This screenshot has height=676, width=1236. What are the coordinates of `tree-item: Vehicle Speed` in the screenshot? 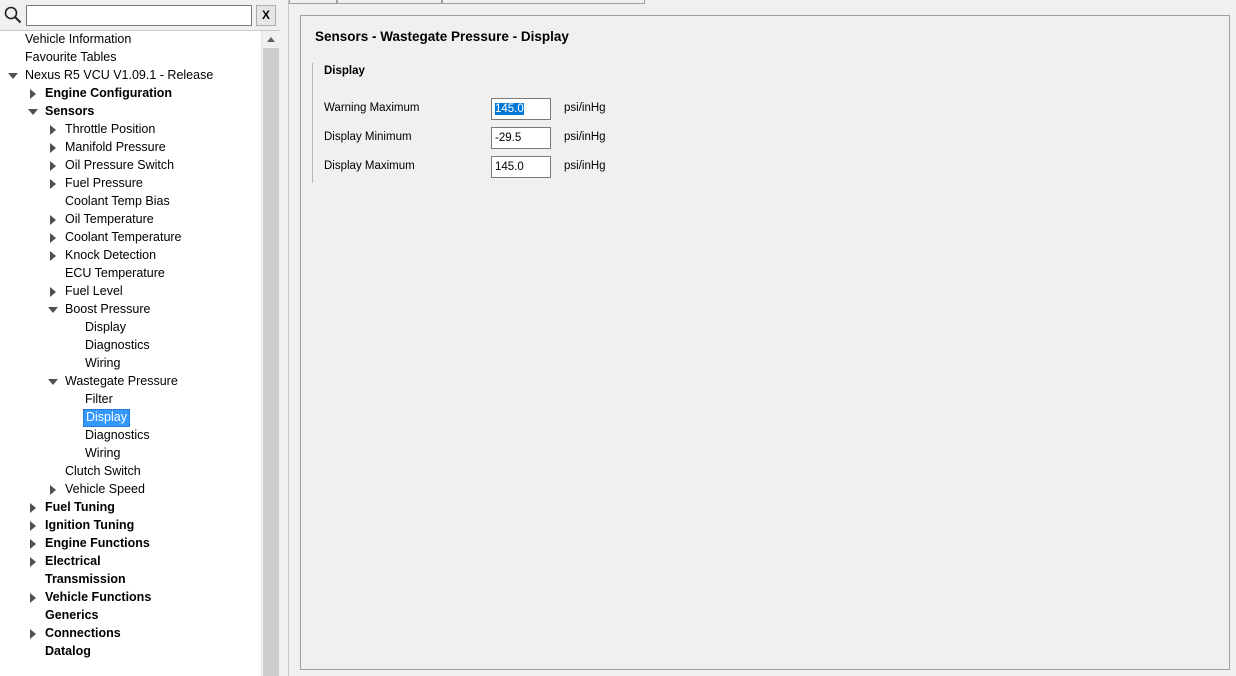 It's located at (130, 490).